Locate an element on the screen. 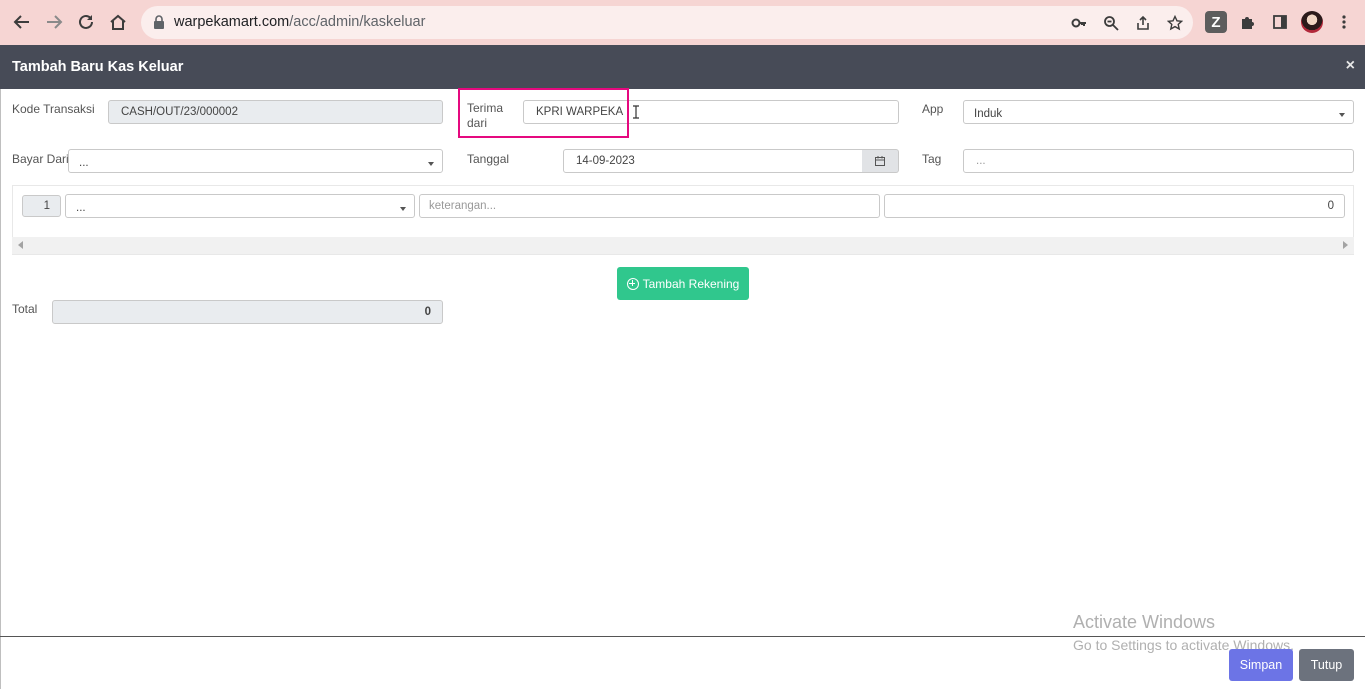 The width and height of the screenshot is (1365, 689). address-bar: warpekamart.com/acc/admin/kaskeluar is located at coordinates (667, 22).